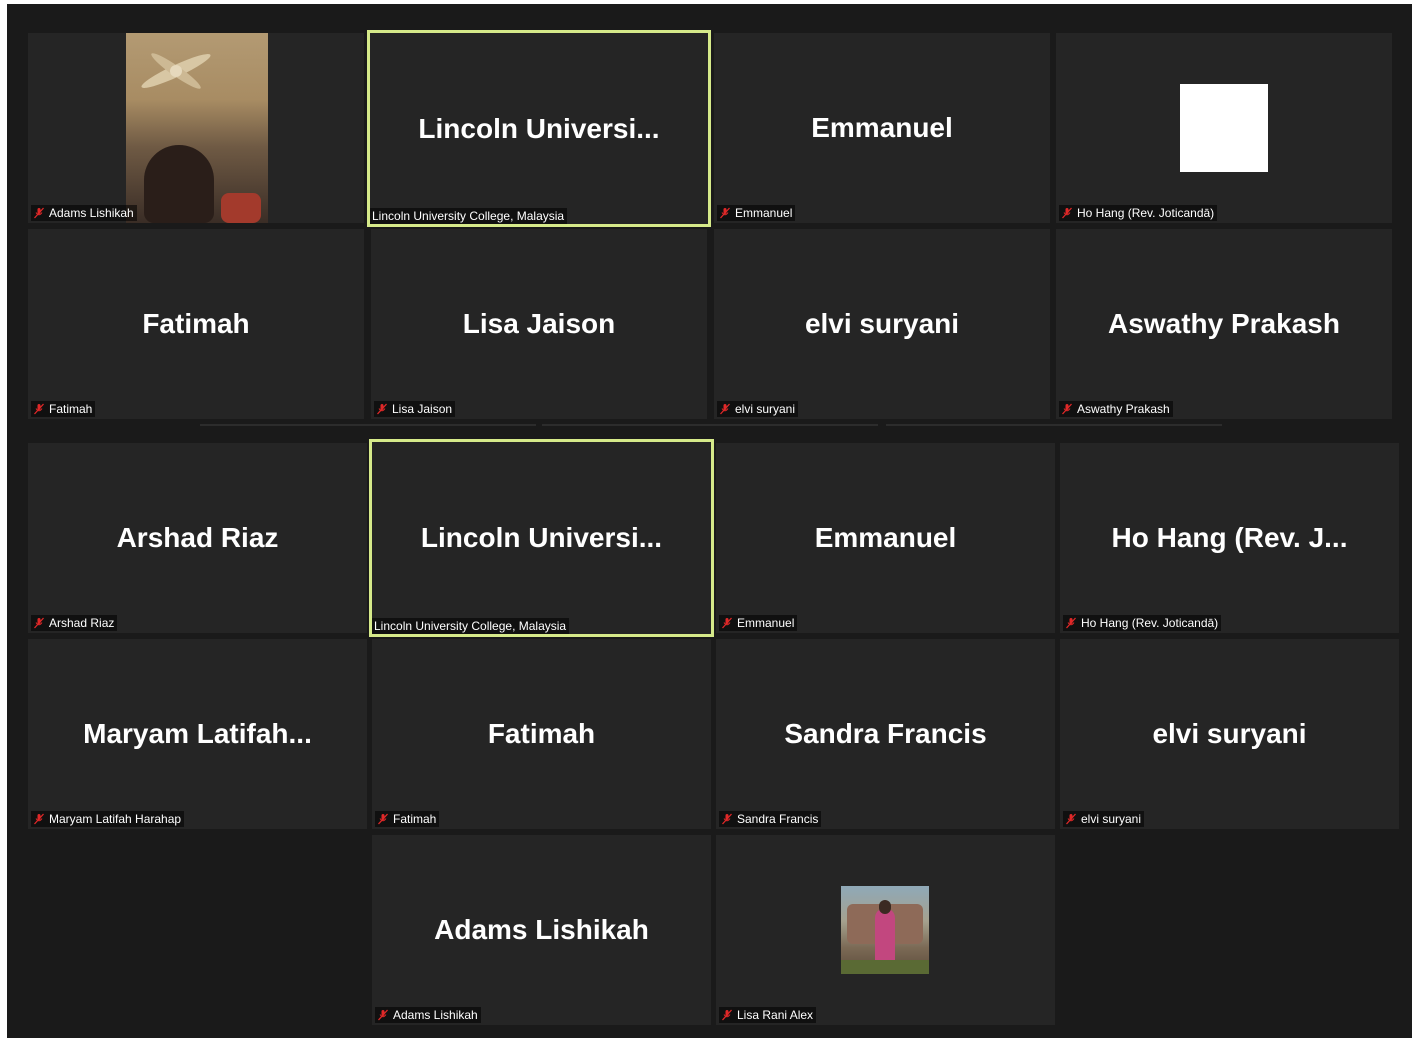 The width and height of the screenshot is (1423, 1038). I want to click on photo-person-head, so click(885, 907).